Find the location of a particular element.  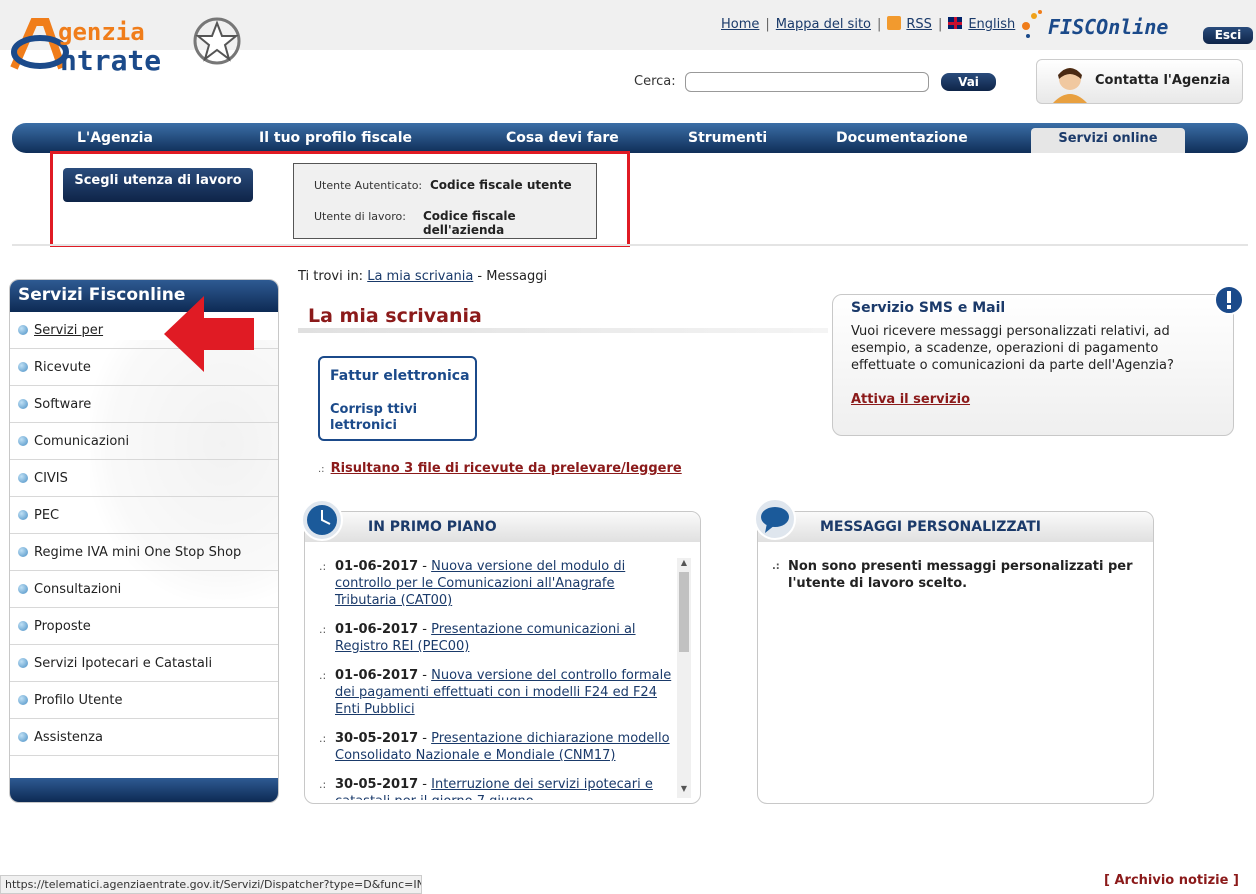

sidebar-item-iva-moss: Regime IVA mini One Stop Shop is located at coordinates (144, 552).